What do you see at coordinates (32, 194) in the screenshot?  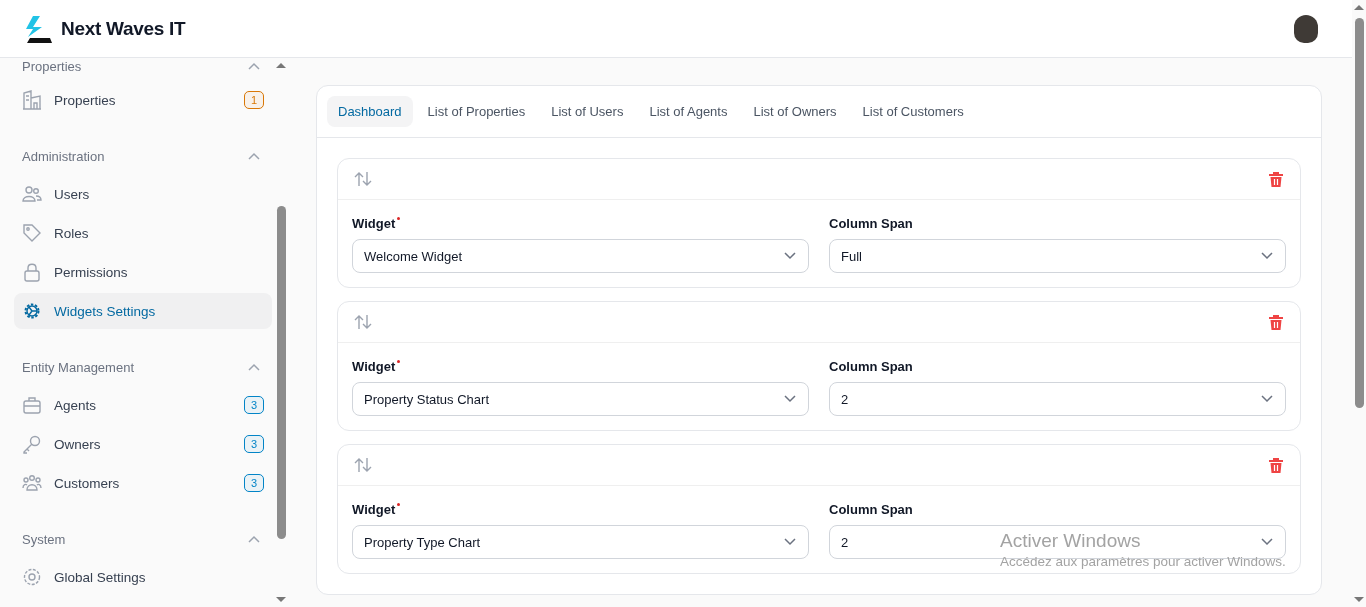 I see `users-icon` at bounding box center [32, 194].